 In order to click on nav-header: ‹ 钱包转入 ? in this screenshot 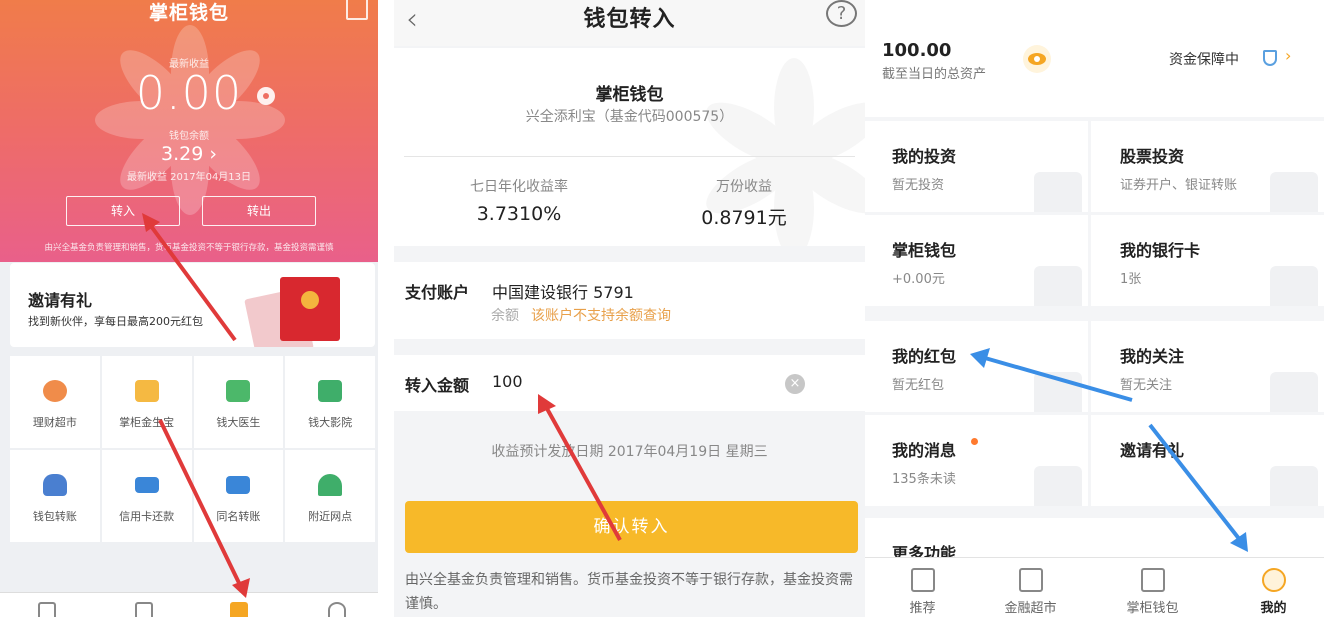, I will do `click(629, 23)`.